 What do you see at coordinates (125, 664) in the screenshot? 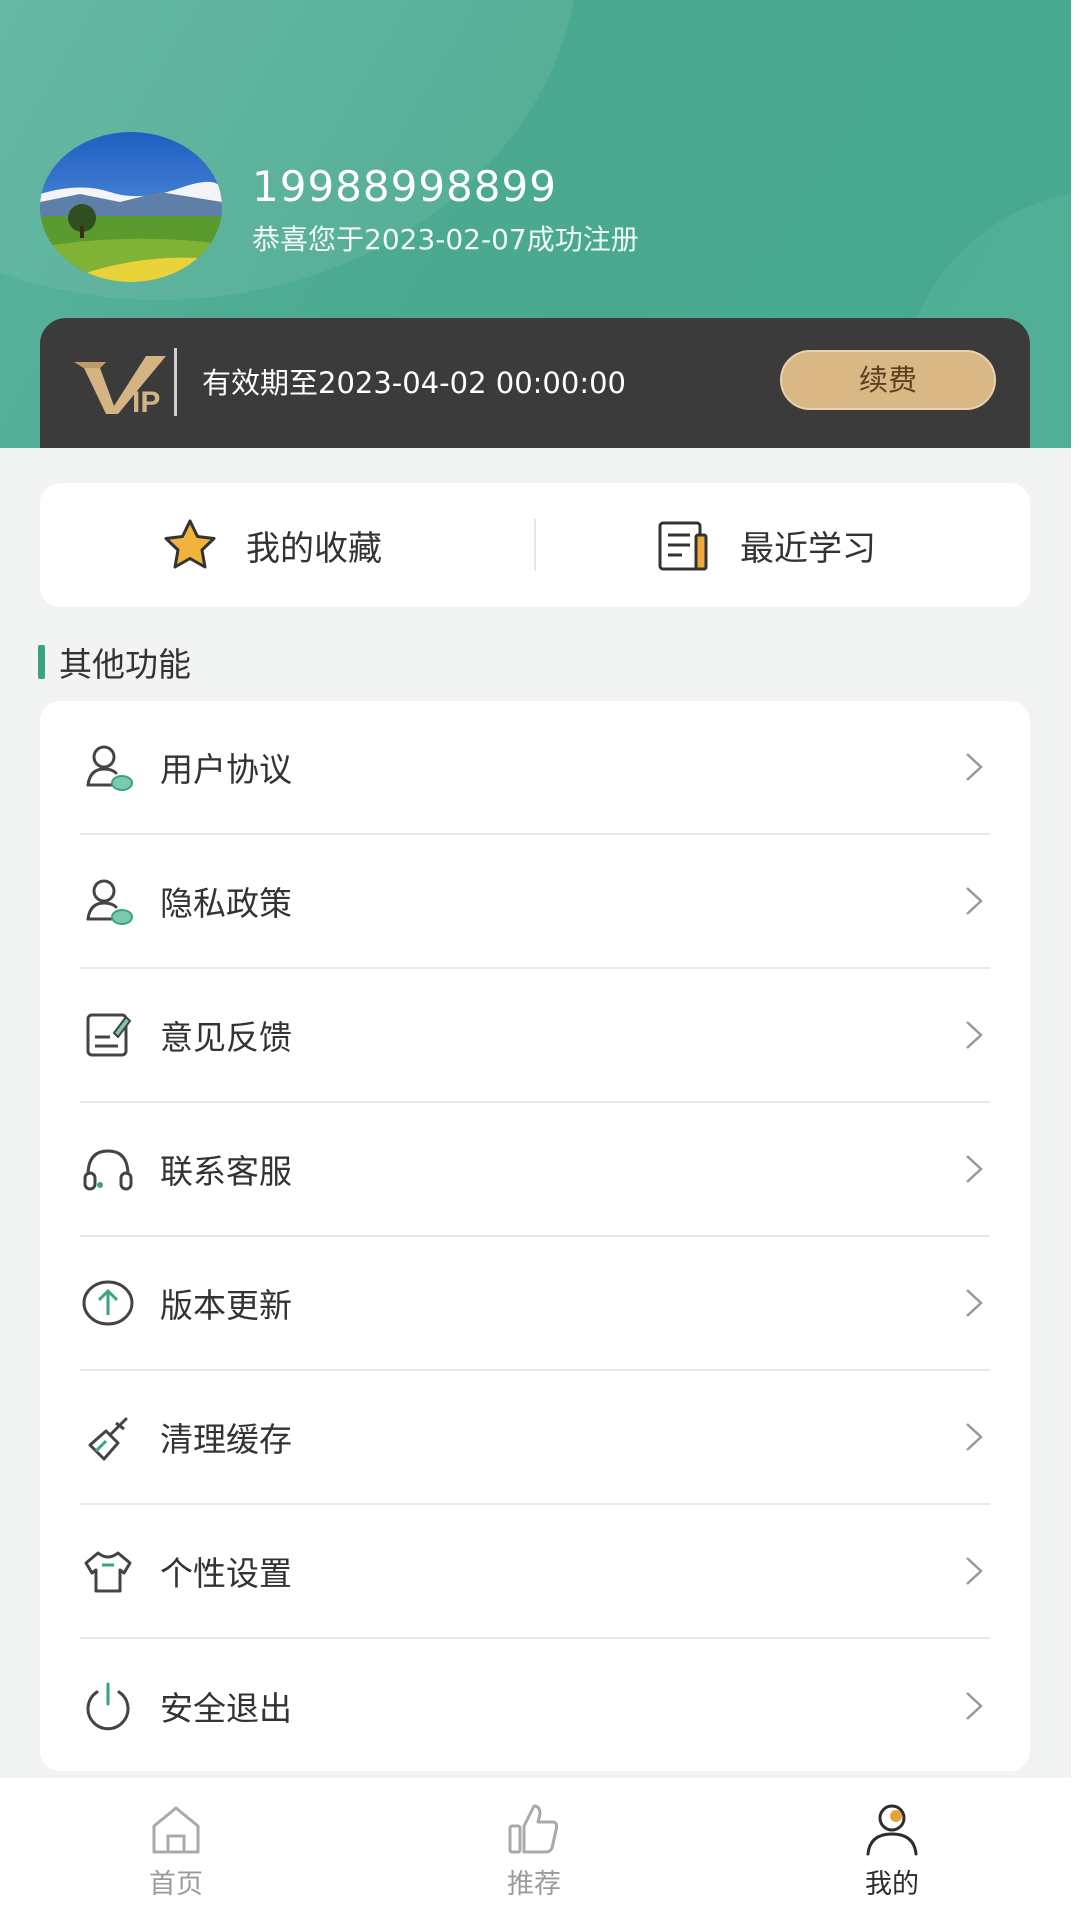
I see `section-title-text: 其他功能` at bounding box center [125, 664].